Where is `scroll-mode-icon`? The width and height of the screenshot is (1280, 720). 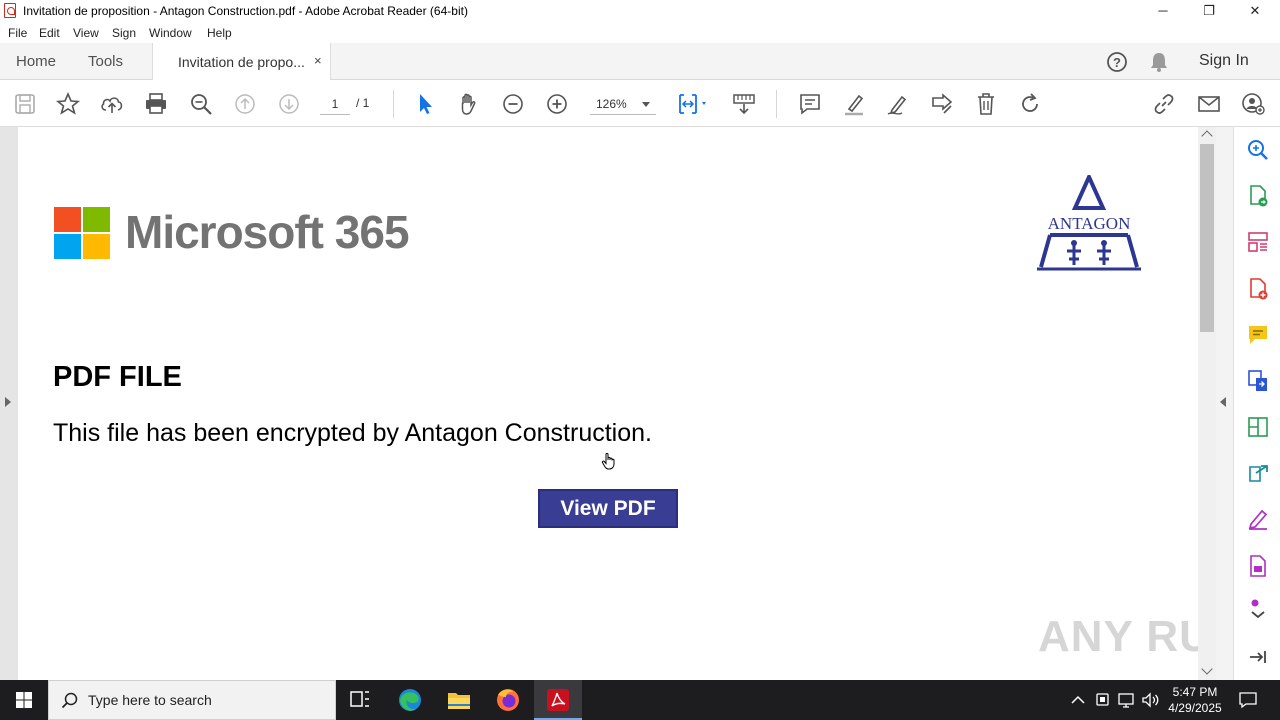 scroll-mode-icon is located at coordinates (744, 104).